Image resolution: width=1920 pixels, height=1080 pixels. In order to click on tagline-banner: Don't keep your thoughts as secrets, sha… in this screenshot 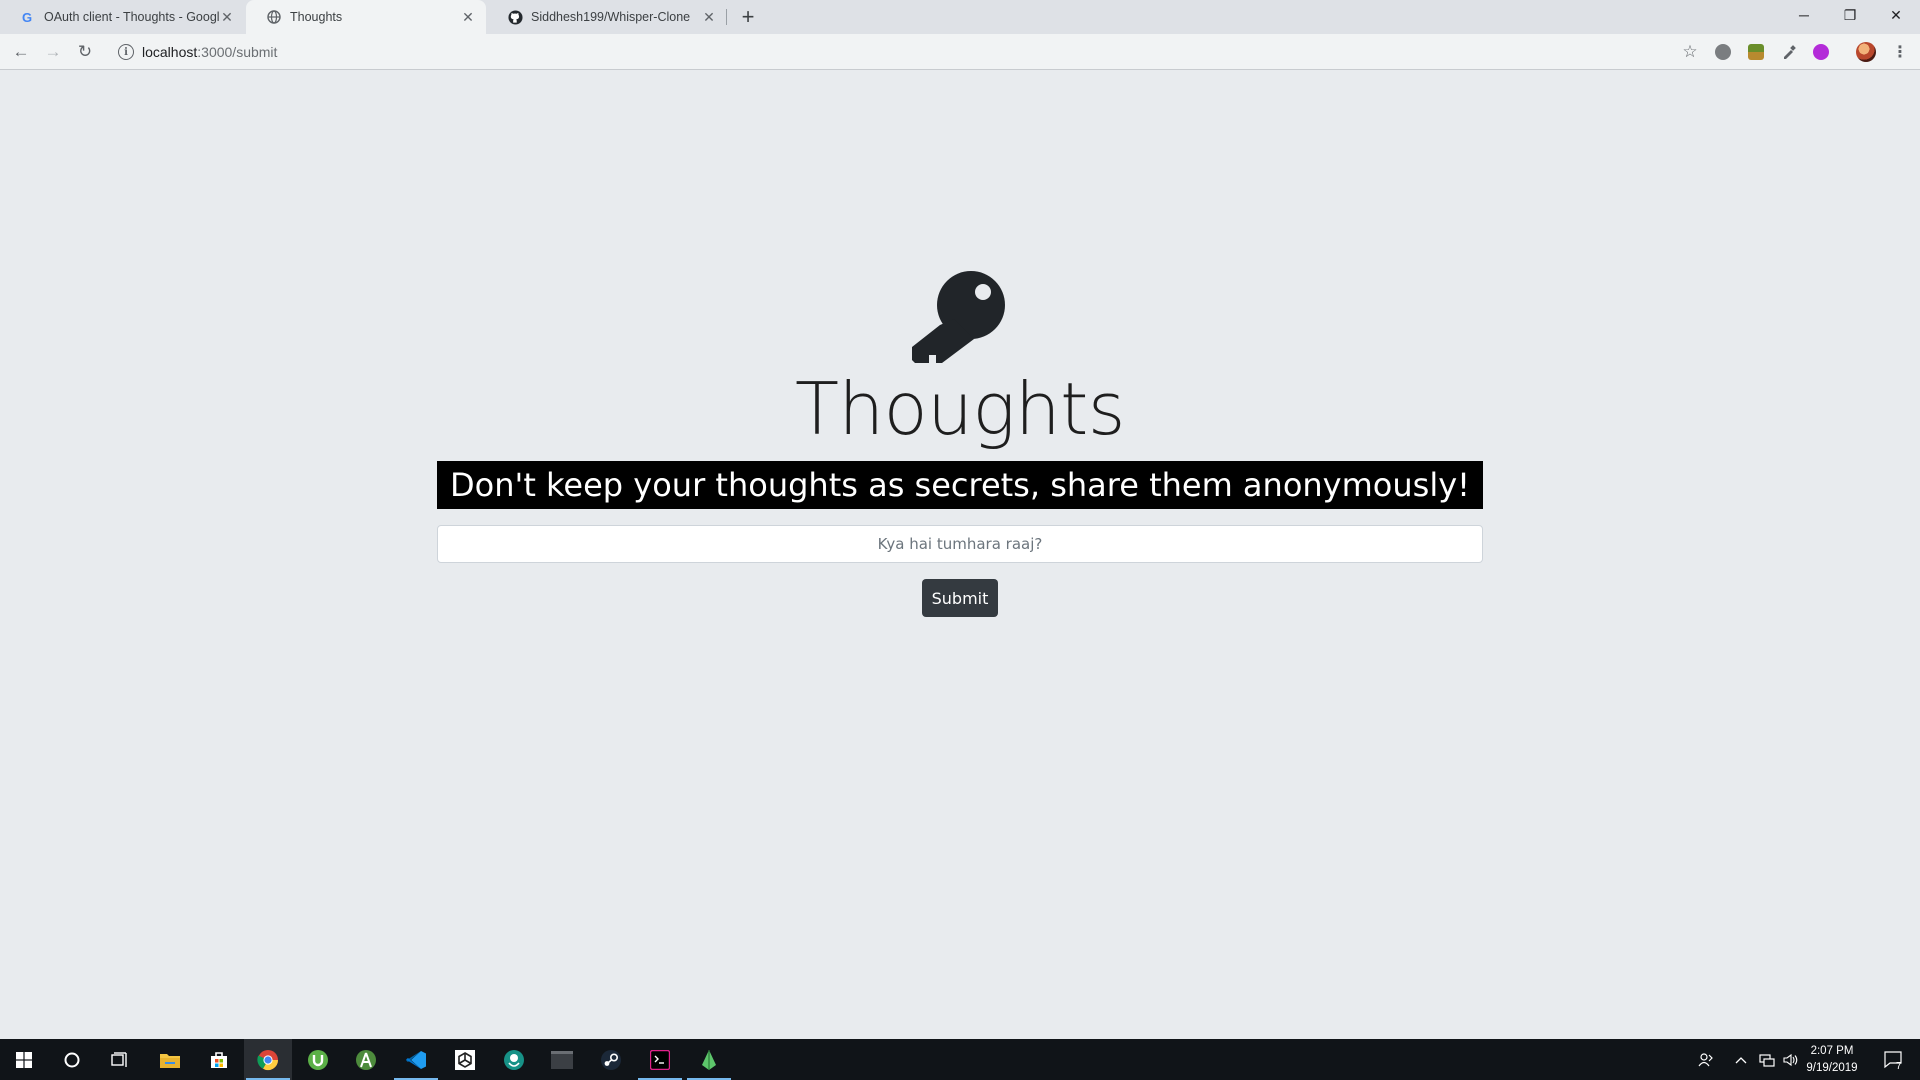, I will do `click(960, 485)`.